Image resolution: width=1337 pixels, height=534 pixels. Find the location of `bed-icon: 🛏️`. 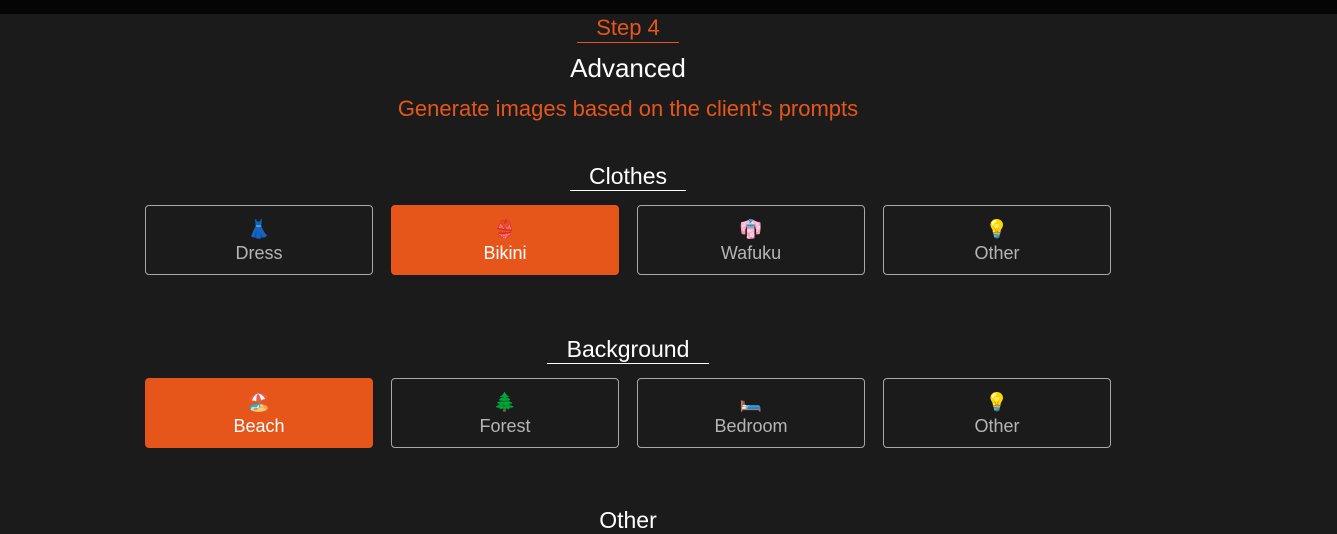

bed-icon: 🛏️ is located at coordinates (751, 402).